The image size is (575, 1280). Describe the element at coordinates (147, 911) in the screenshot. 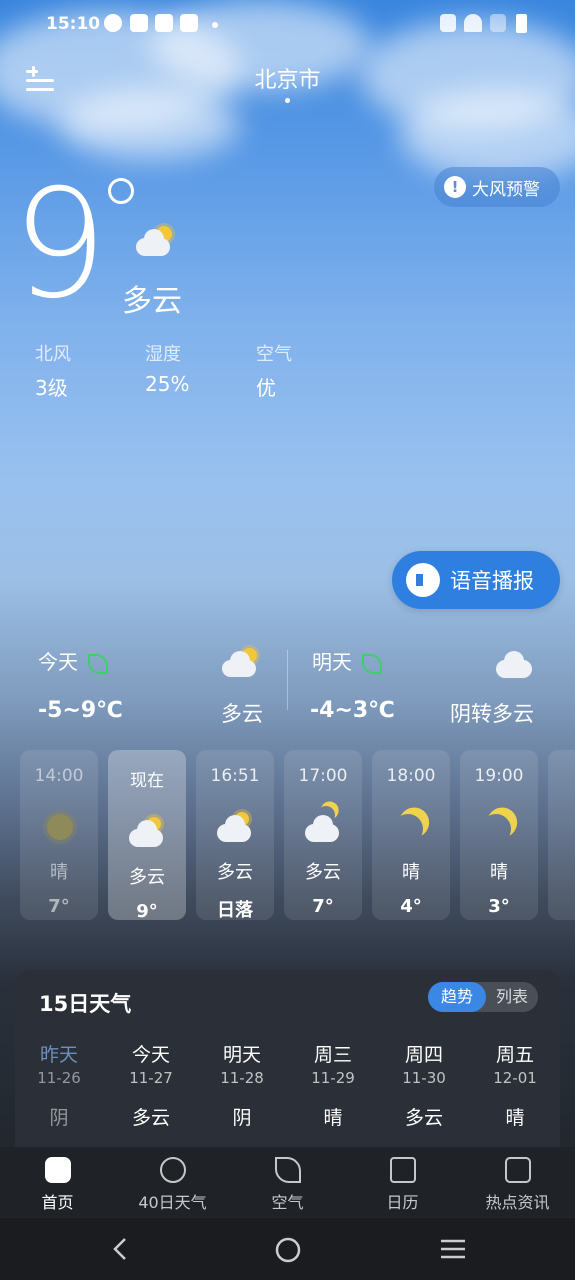

I see `hour-value: 9°` at that location.